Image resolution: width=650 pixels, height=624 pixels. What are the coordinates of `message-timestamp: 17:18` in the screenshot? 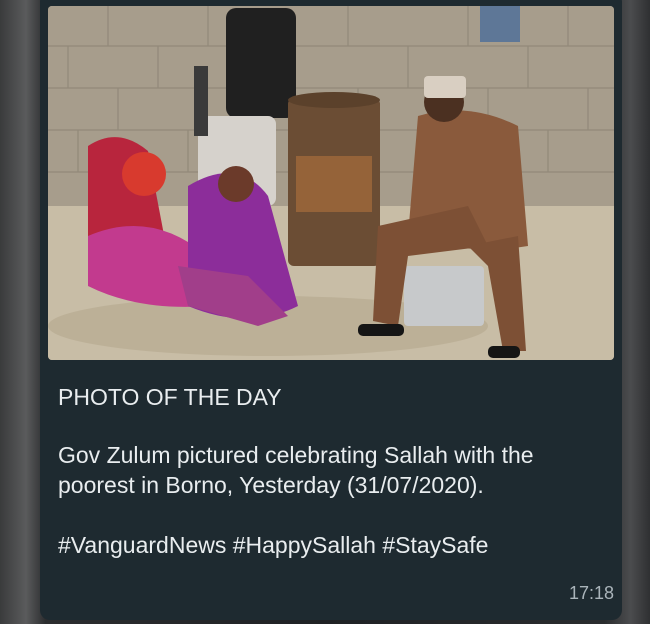 It's located at (591, 593).